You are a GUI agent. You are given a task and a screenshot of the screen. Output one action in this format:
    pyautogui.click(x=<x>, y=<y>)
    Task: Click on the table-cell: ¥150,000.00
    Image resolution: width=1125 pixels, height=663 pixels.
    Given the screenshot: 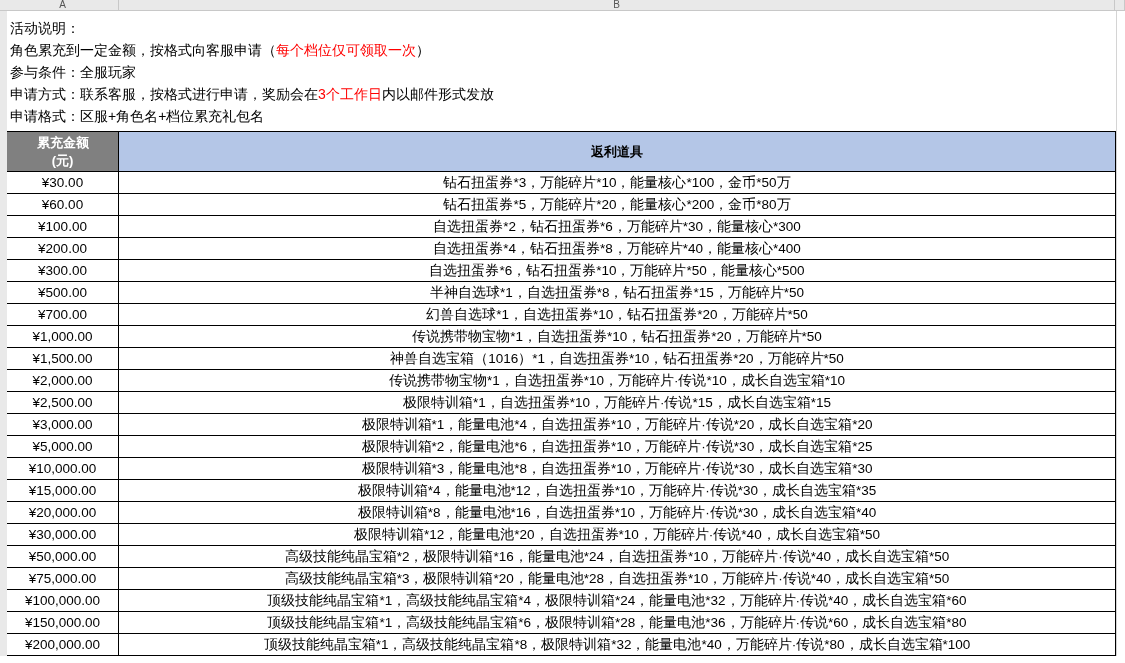 What is the action you would take?
    pyautogui.click(x=63, y=622)
    